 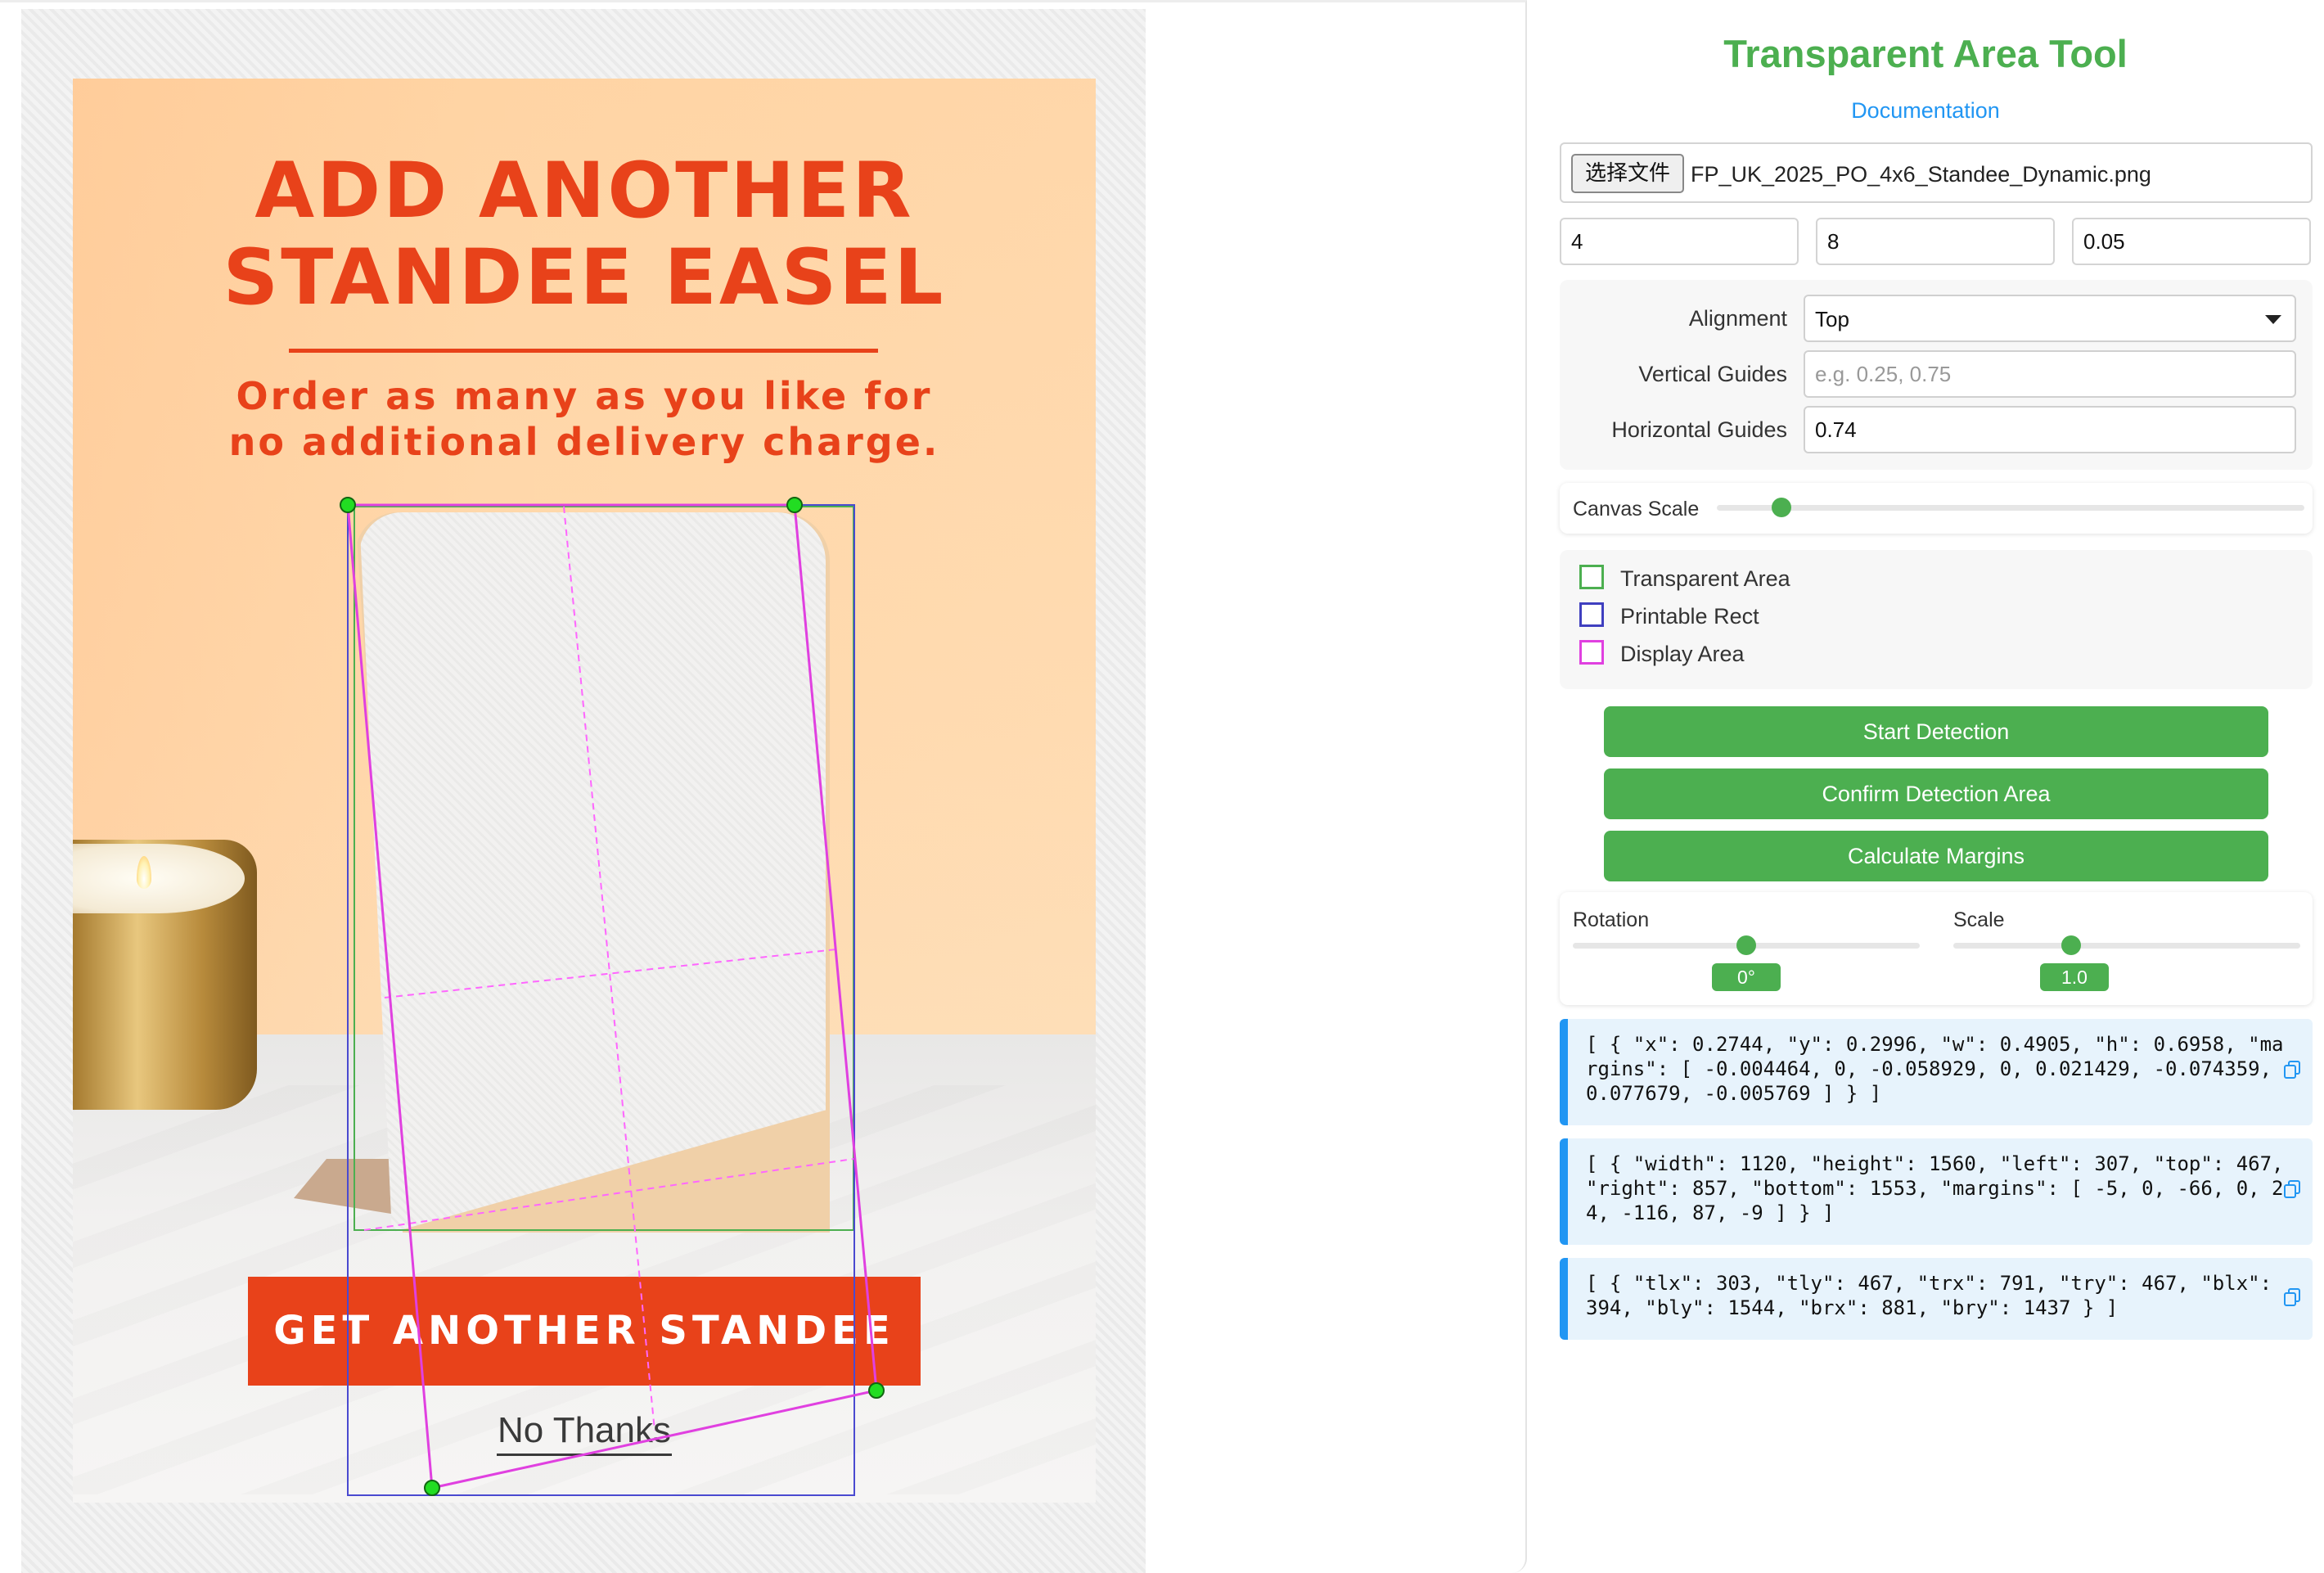 What do you see at coordinates (1628, 173) in the screenshot?
I see `choose-file-button: 选择文件` at bounding box center [1628, 173].